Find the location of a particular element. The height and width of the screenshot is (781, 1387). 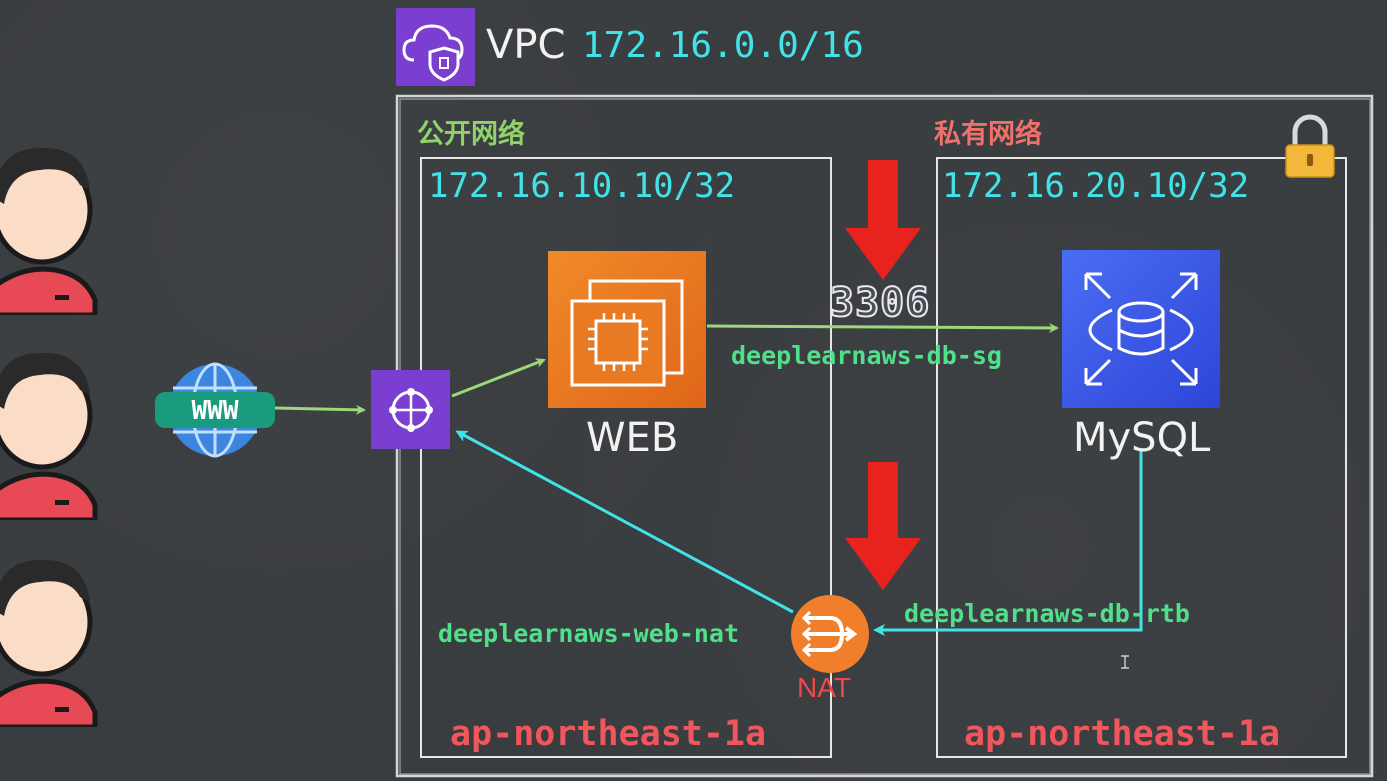

private-subnet-az: ap-northeast-1a is located at coordinates (1122, 734).